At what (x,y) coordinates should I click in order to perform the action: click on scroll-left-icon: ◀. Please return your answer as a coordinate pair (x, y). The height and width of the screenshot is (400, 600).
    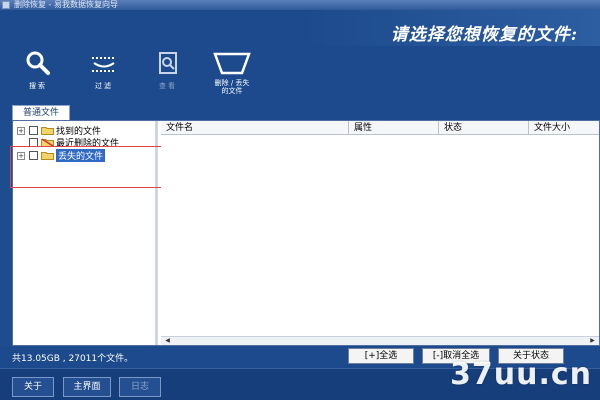
    Looking at the image, I should click on (167, 341).